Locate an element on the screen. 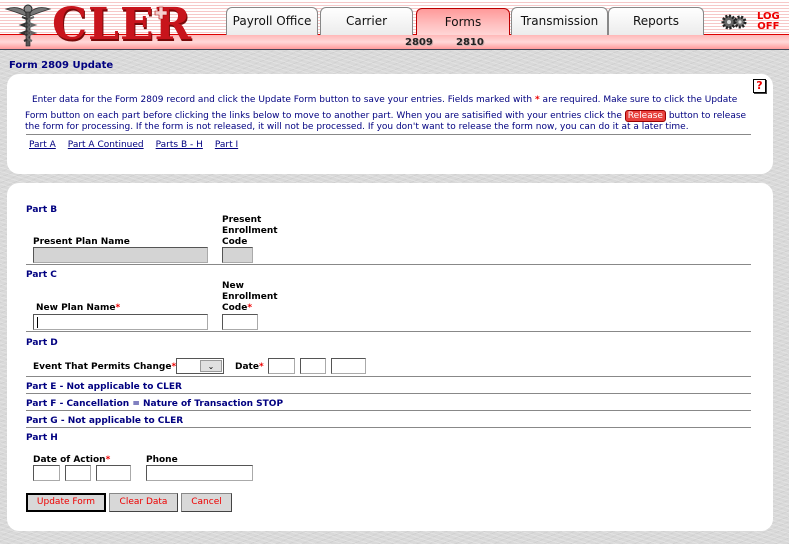 The width and height of the screenshot is (789, 544). clear-data-button: Clear Data is located at coordinates (143, 502).